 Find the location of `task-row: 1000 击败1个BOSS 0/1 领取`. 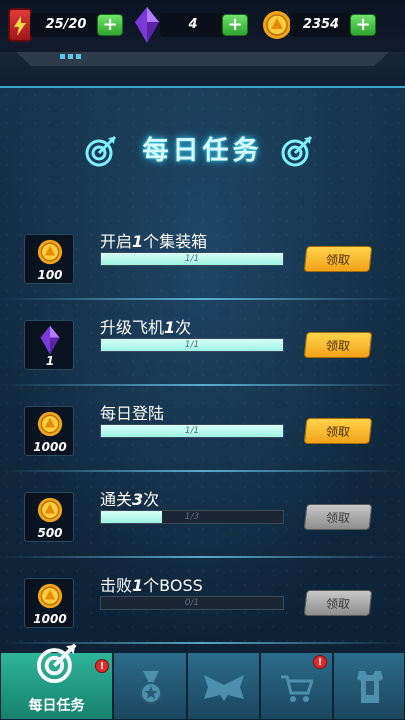

task-row: 1000 击败1个BOSS 0/1 领取 is located at coordinates (202, 601).